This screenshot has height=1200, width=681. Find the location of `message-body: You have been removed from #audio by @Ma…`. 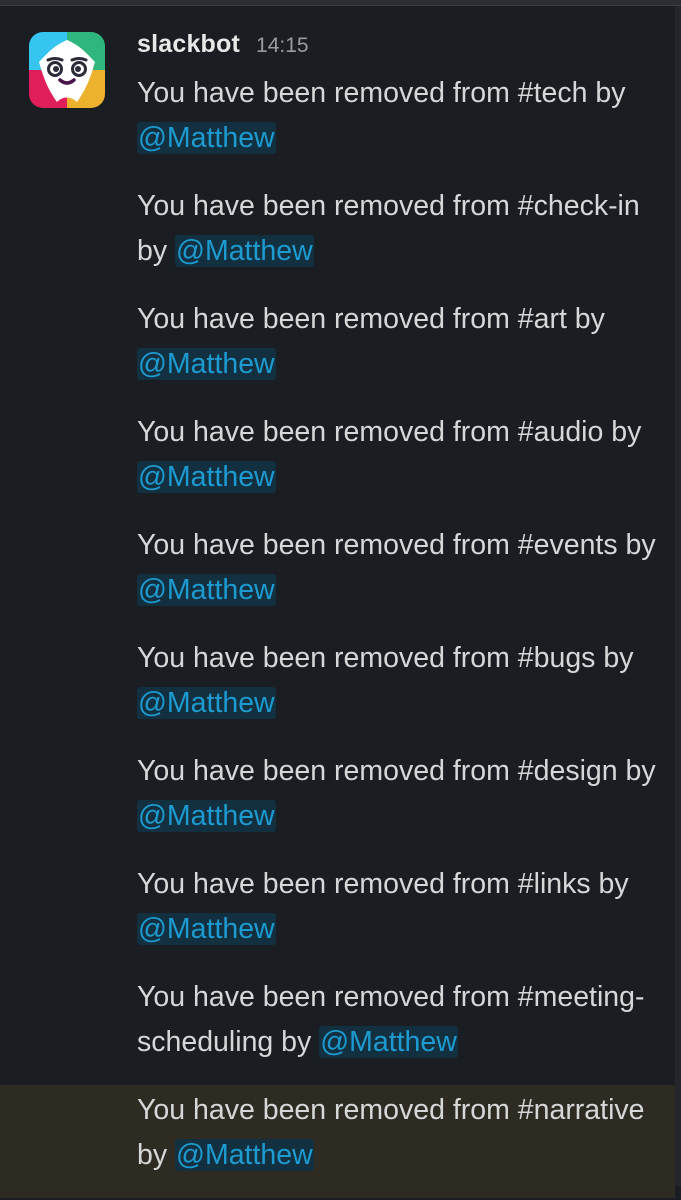

message-body: You have been removed from #audio by @Ma… is located at coordinates (397, 455).